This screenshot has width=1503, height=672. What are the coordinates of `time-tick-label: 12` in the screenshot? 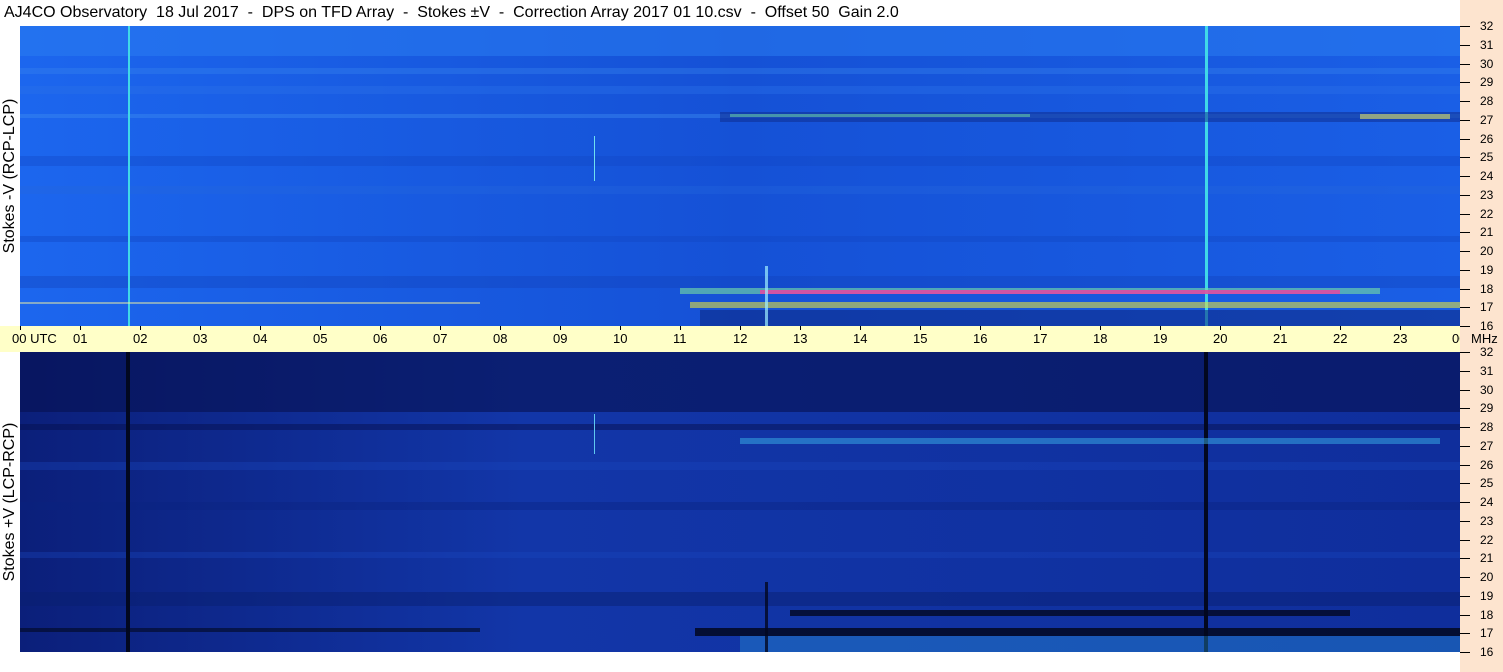 It's located at (740, 338).